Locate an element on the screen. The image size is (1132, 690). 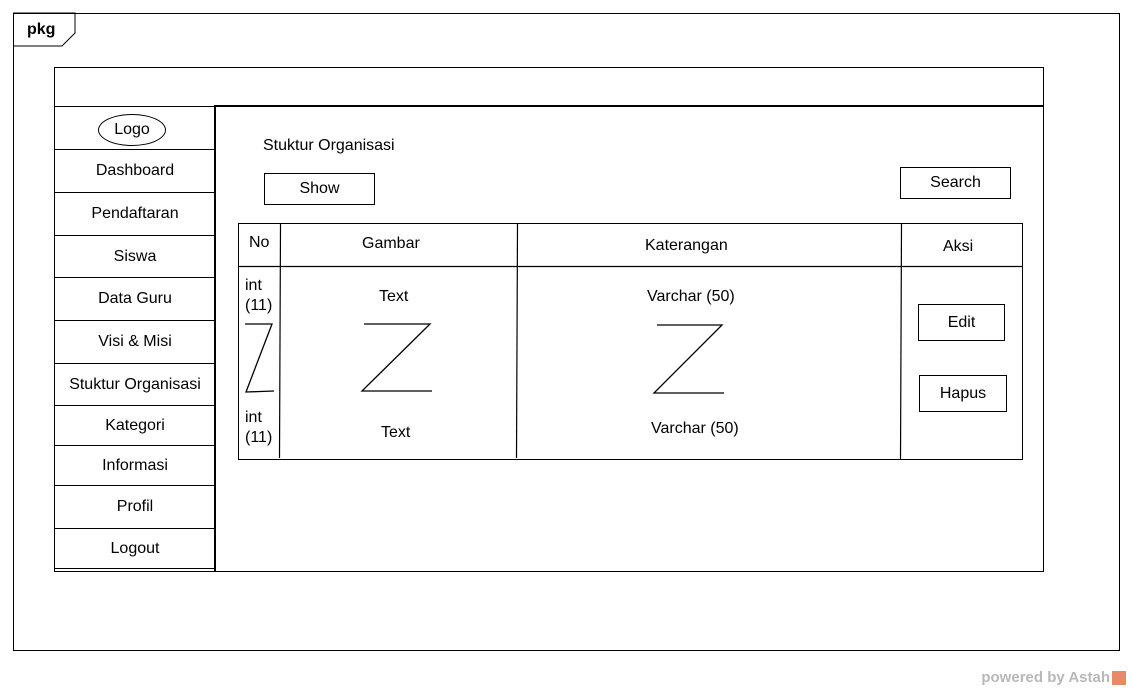
no-cell-last-type: int is located at coordinates (253, 417).